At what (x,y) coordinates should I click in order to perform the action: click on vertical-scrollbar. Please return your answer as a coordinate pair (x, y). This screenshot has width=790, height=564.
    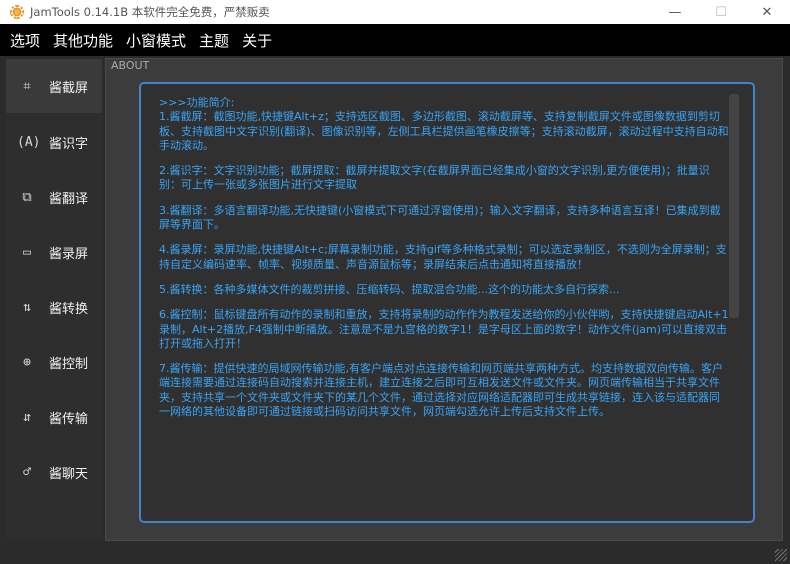
    Looking at the image, I should click on (734, 206).